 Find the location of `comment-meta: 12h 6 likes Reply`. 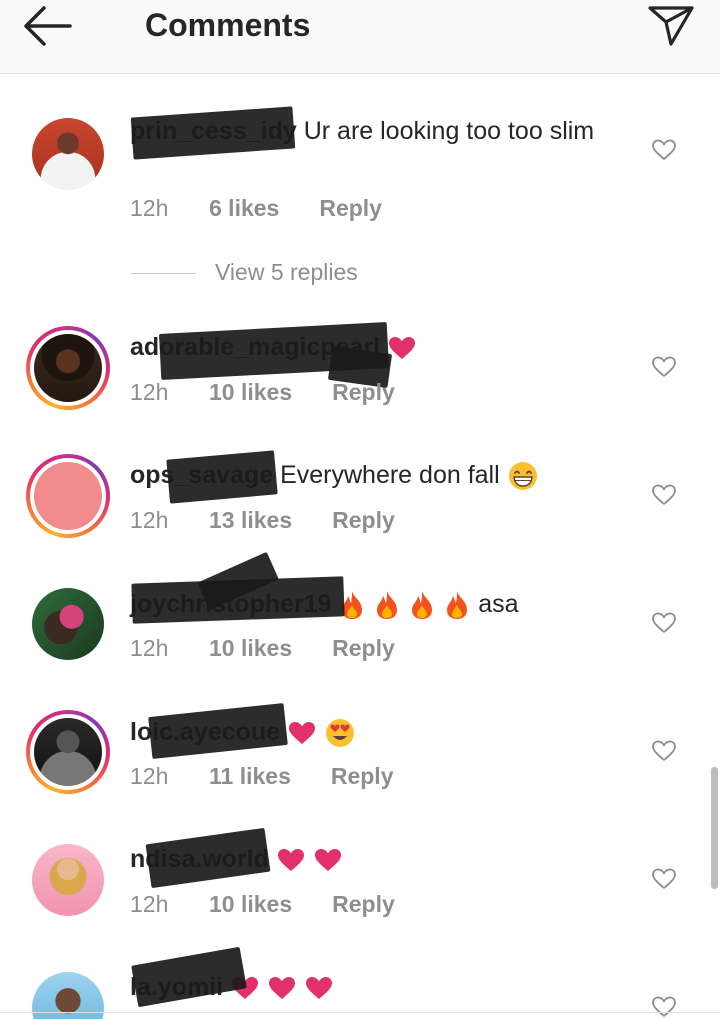

comment-meta: 12h 6 likes Reply is located at coordinates (256, 208).